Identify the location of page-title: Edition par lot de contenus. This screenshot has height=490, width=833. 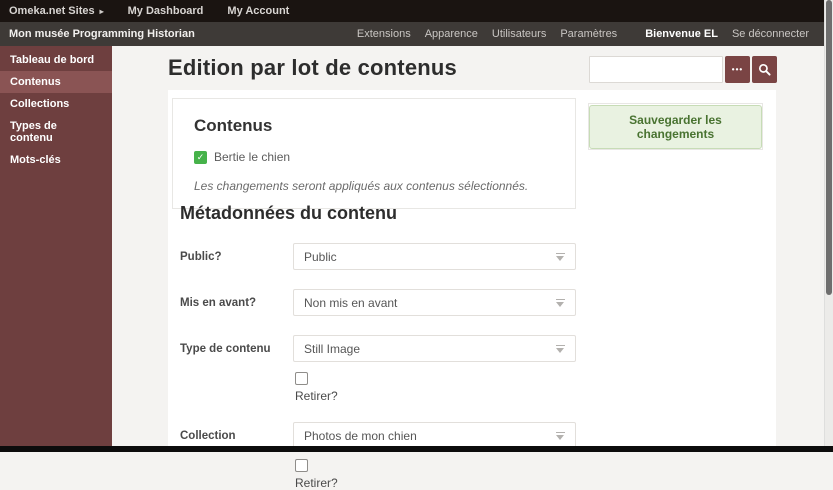
(312, 67).